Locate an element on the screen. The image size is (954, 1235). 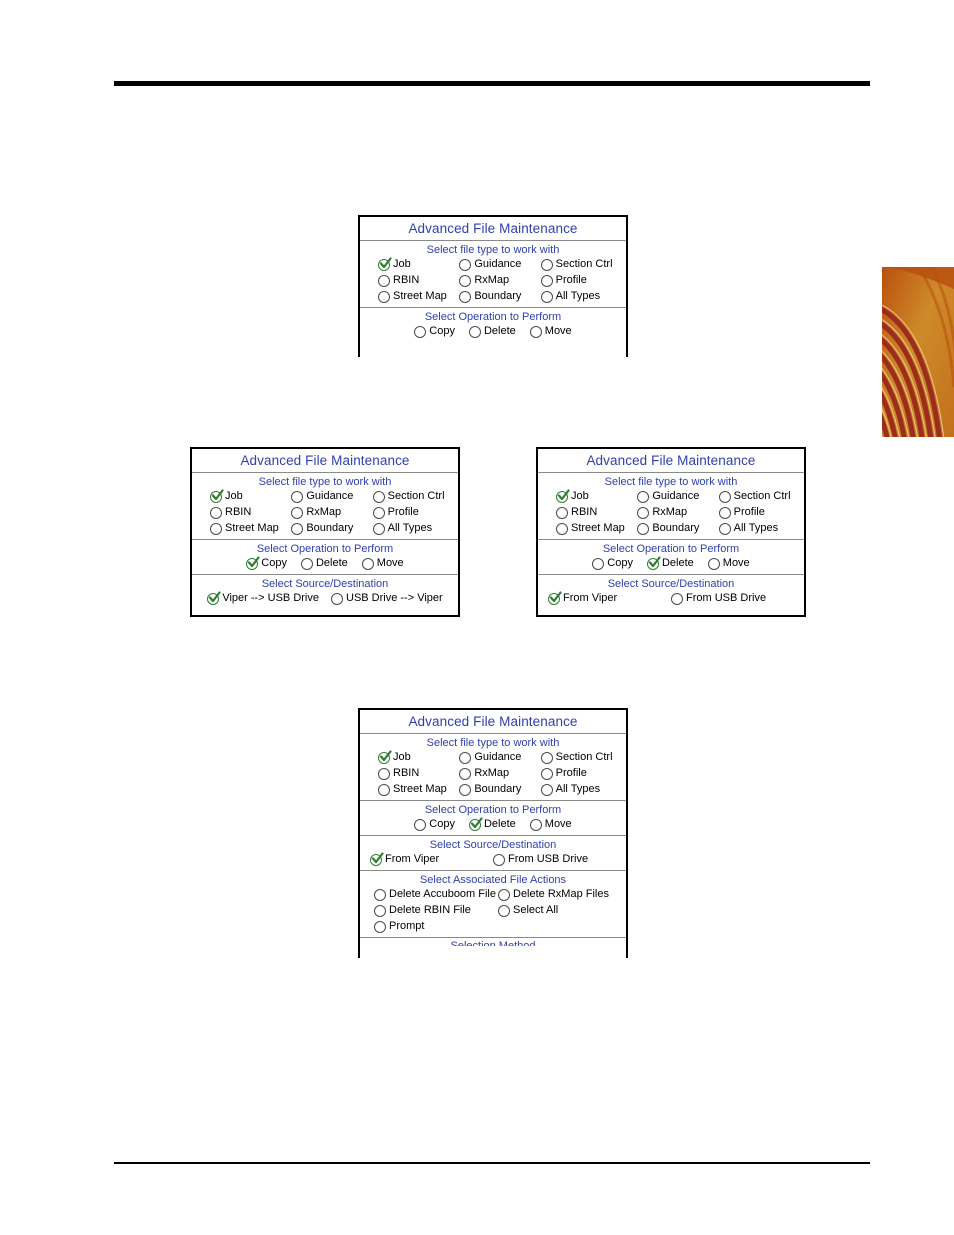
radio-option-prompt: Prompt is located at coordinates (436, 926).